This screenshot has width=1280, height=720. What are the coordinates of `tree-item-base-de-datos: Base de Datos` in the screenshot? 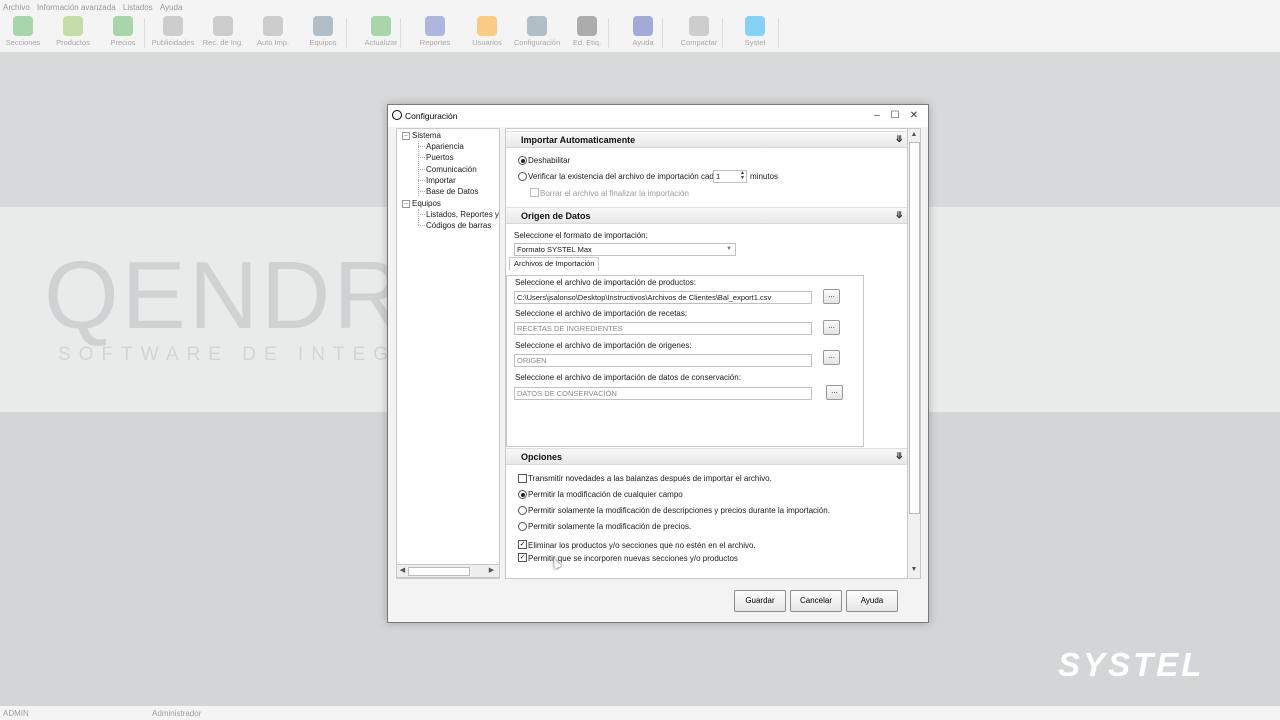 It's located at (452, 191).